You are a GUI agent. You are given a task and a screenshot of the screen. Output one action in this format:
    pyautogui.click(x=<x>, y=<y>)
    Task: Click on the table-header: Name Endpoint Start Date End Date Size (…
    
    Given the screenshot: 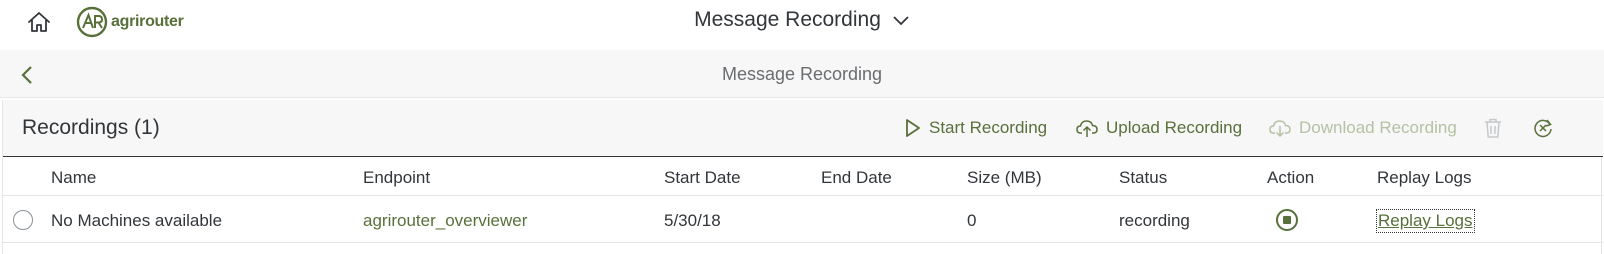 What is the action you would take?
    pyautogui.click(x=803, y=177)
    